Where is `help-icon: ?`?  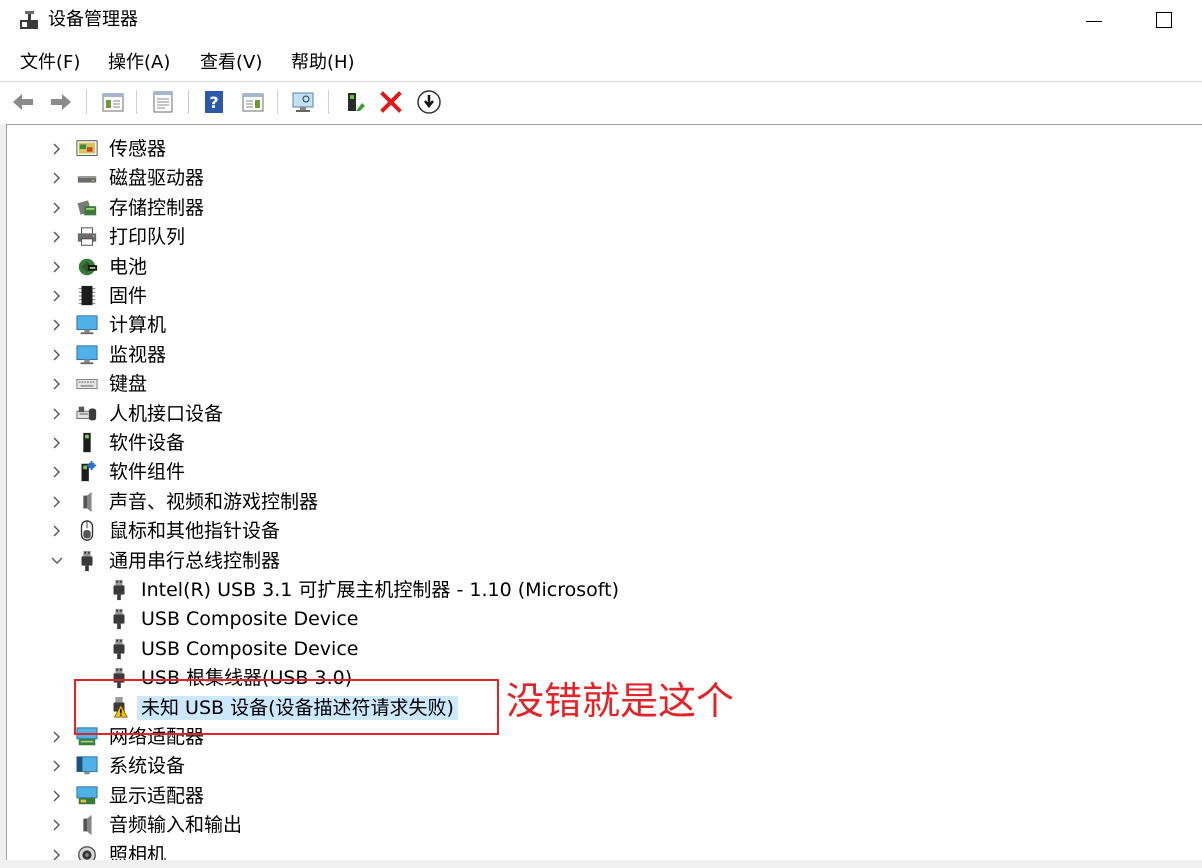 help-icon: ? is located at coordinates (214, 102).